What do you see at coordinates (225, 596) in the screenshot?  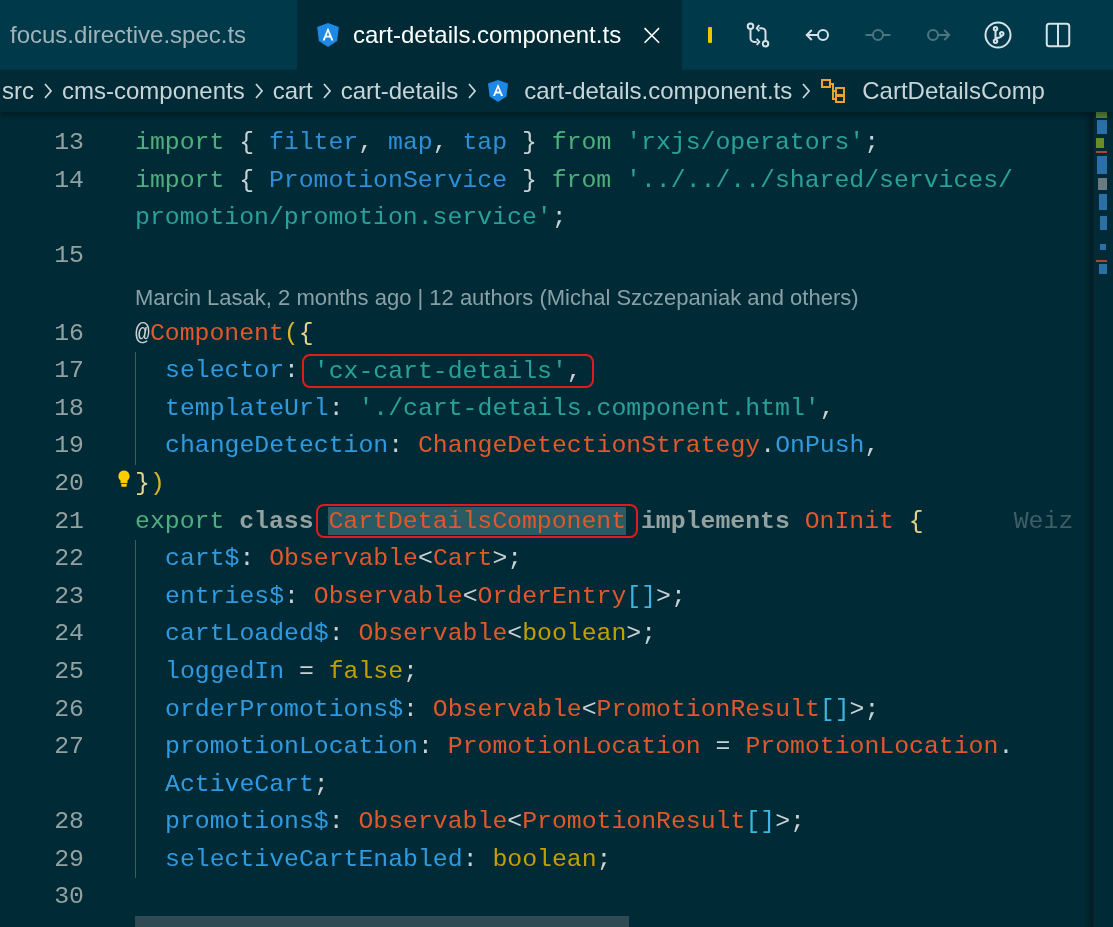 I see `code-token: entries$` at bounding box center [225, 596].